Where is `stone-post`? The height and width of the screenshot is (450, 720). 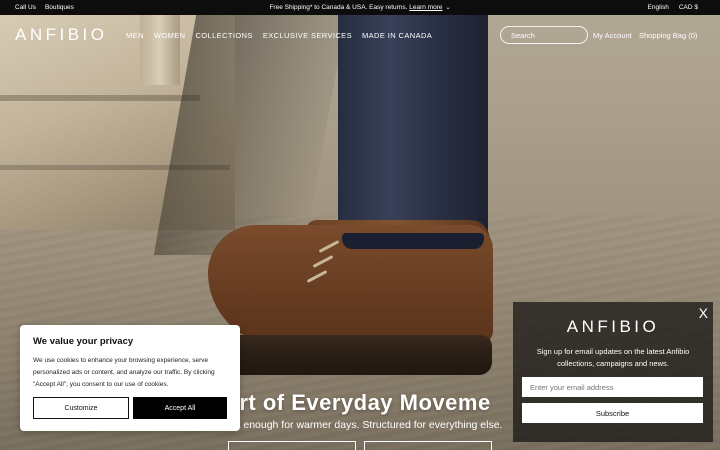 stone-post is located at coordinates (160, 50).